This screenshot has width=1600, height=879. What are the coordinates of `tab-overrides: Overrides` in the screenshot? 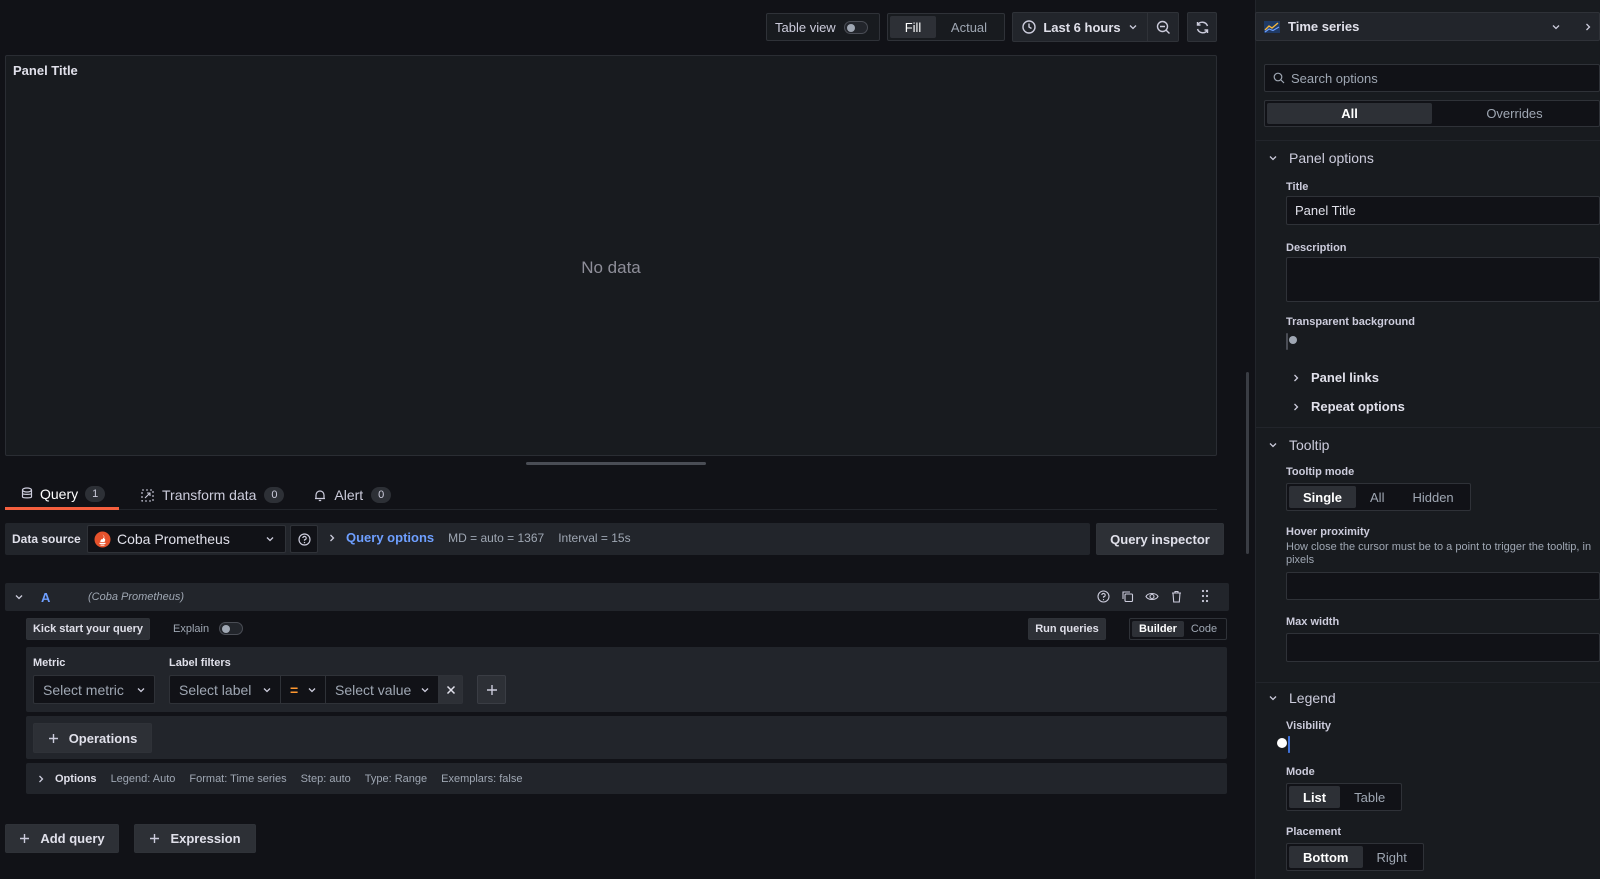 It's located at (1514, 113).